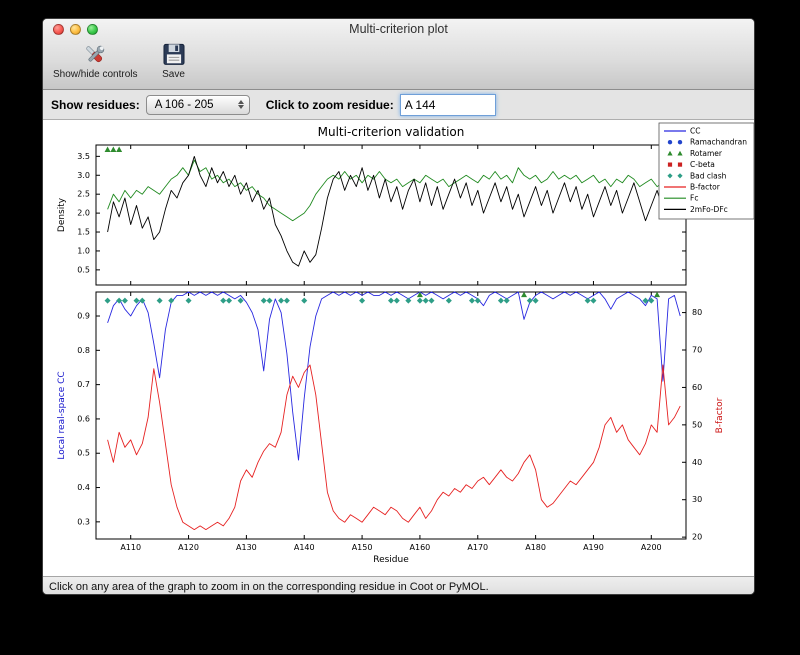  Describe the element at coordinates (697, 350) in the screenshot. I see `svg-text: 70` at that location.